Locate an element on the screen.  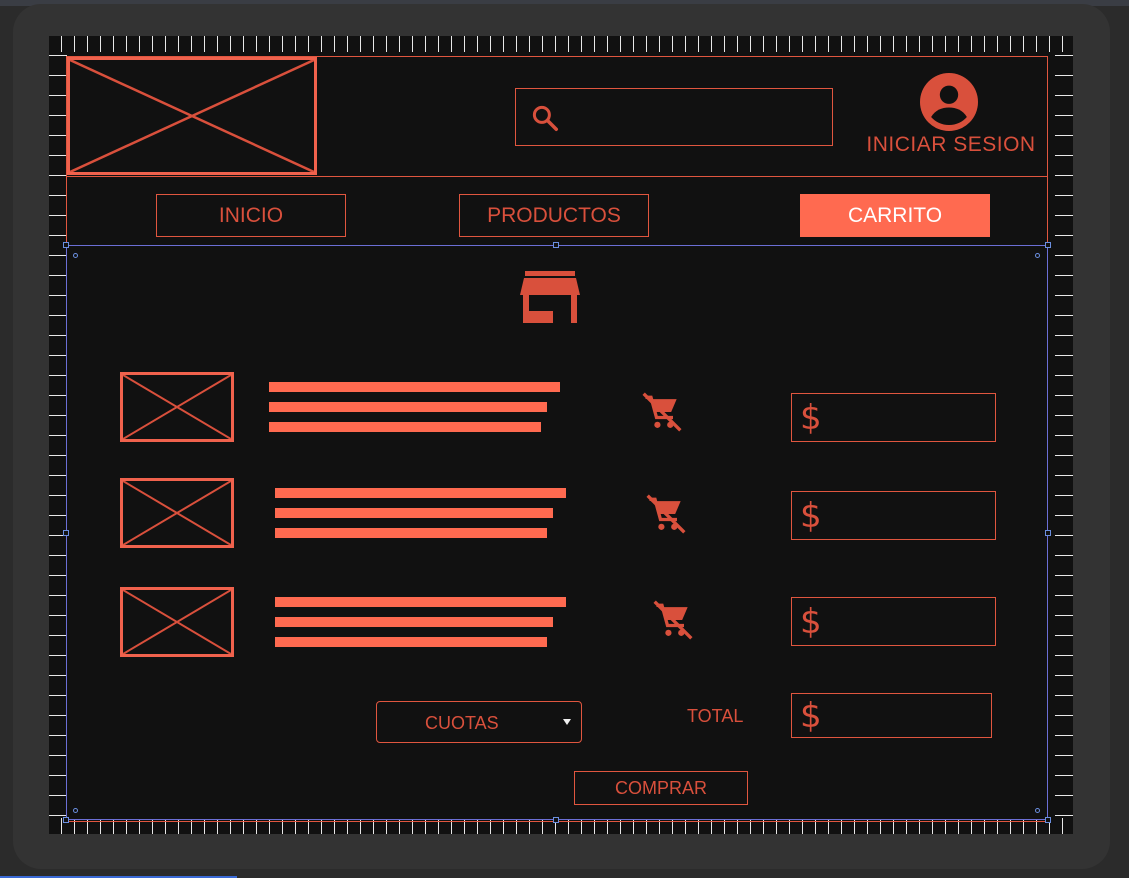
ruler-top is located at coordinates (561, 44).